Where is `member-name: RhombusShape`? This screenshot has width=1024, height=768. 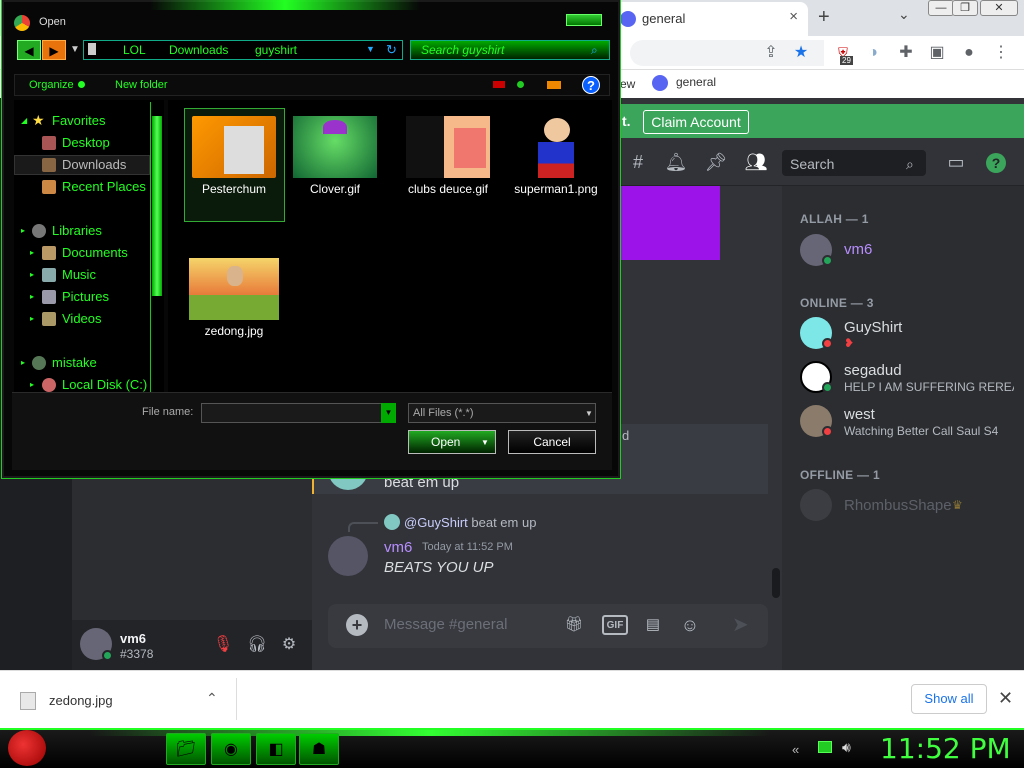 member-name: RhombusShape is located at coordinates (898, 505).